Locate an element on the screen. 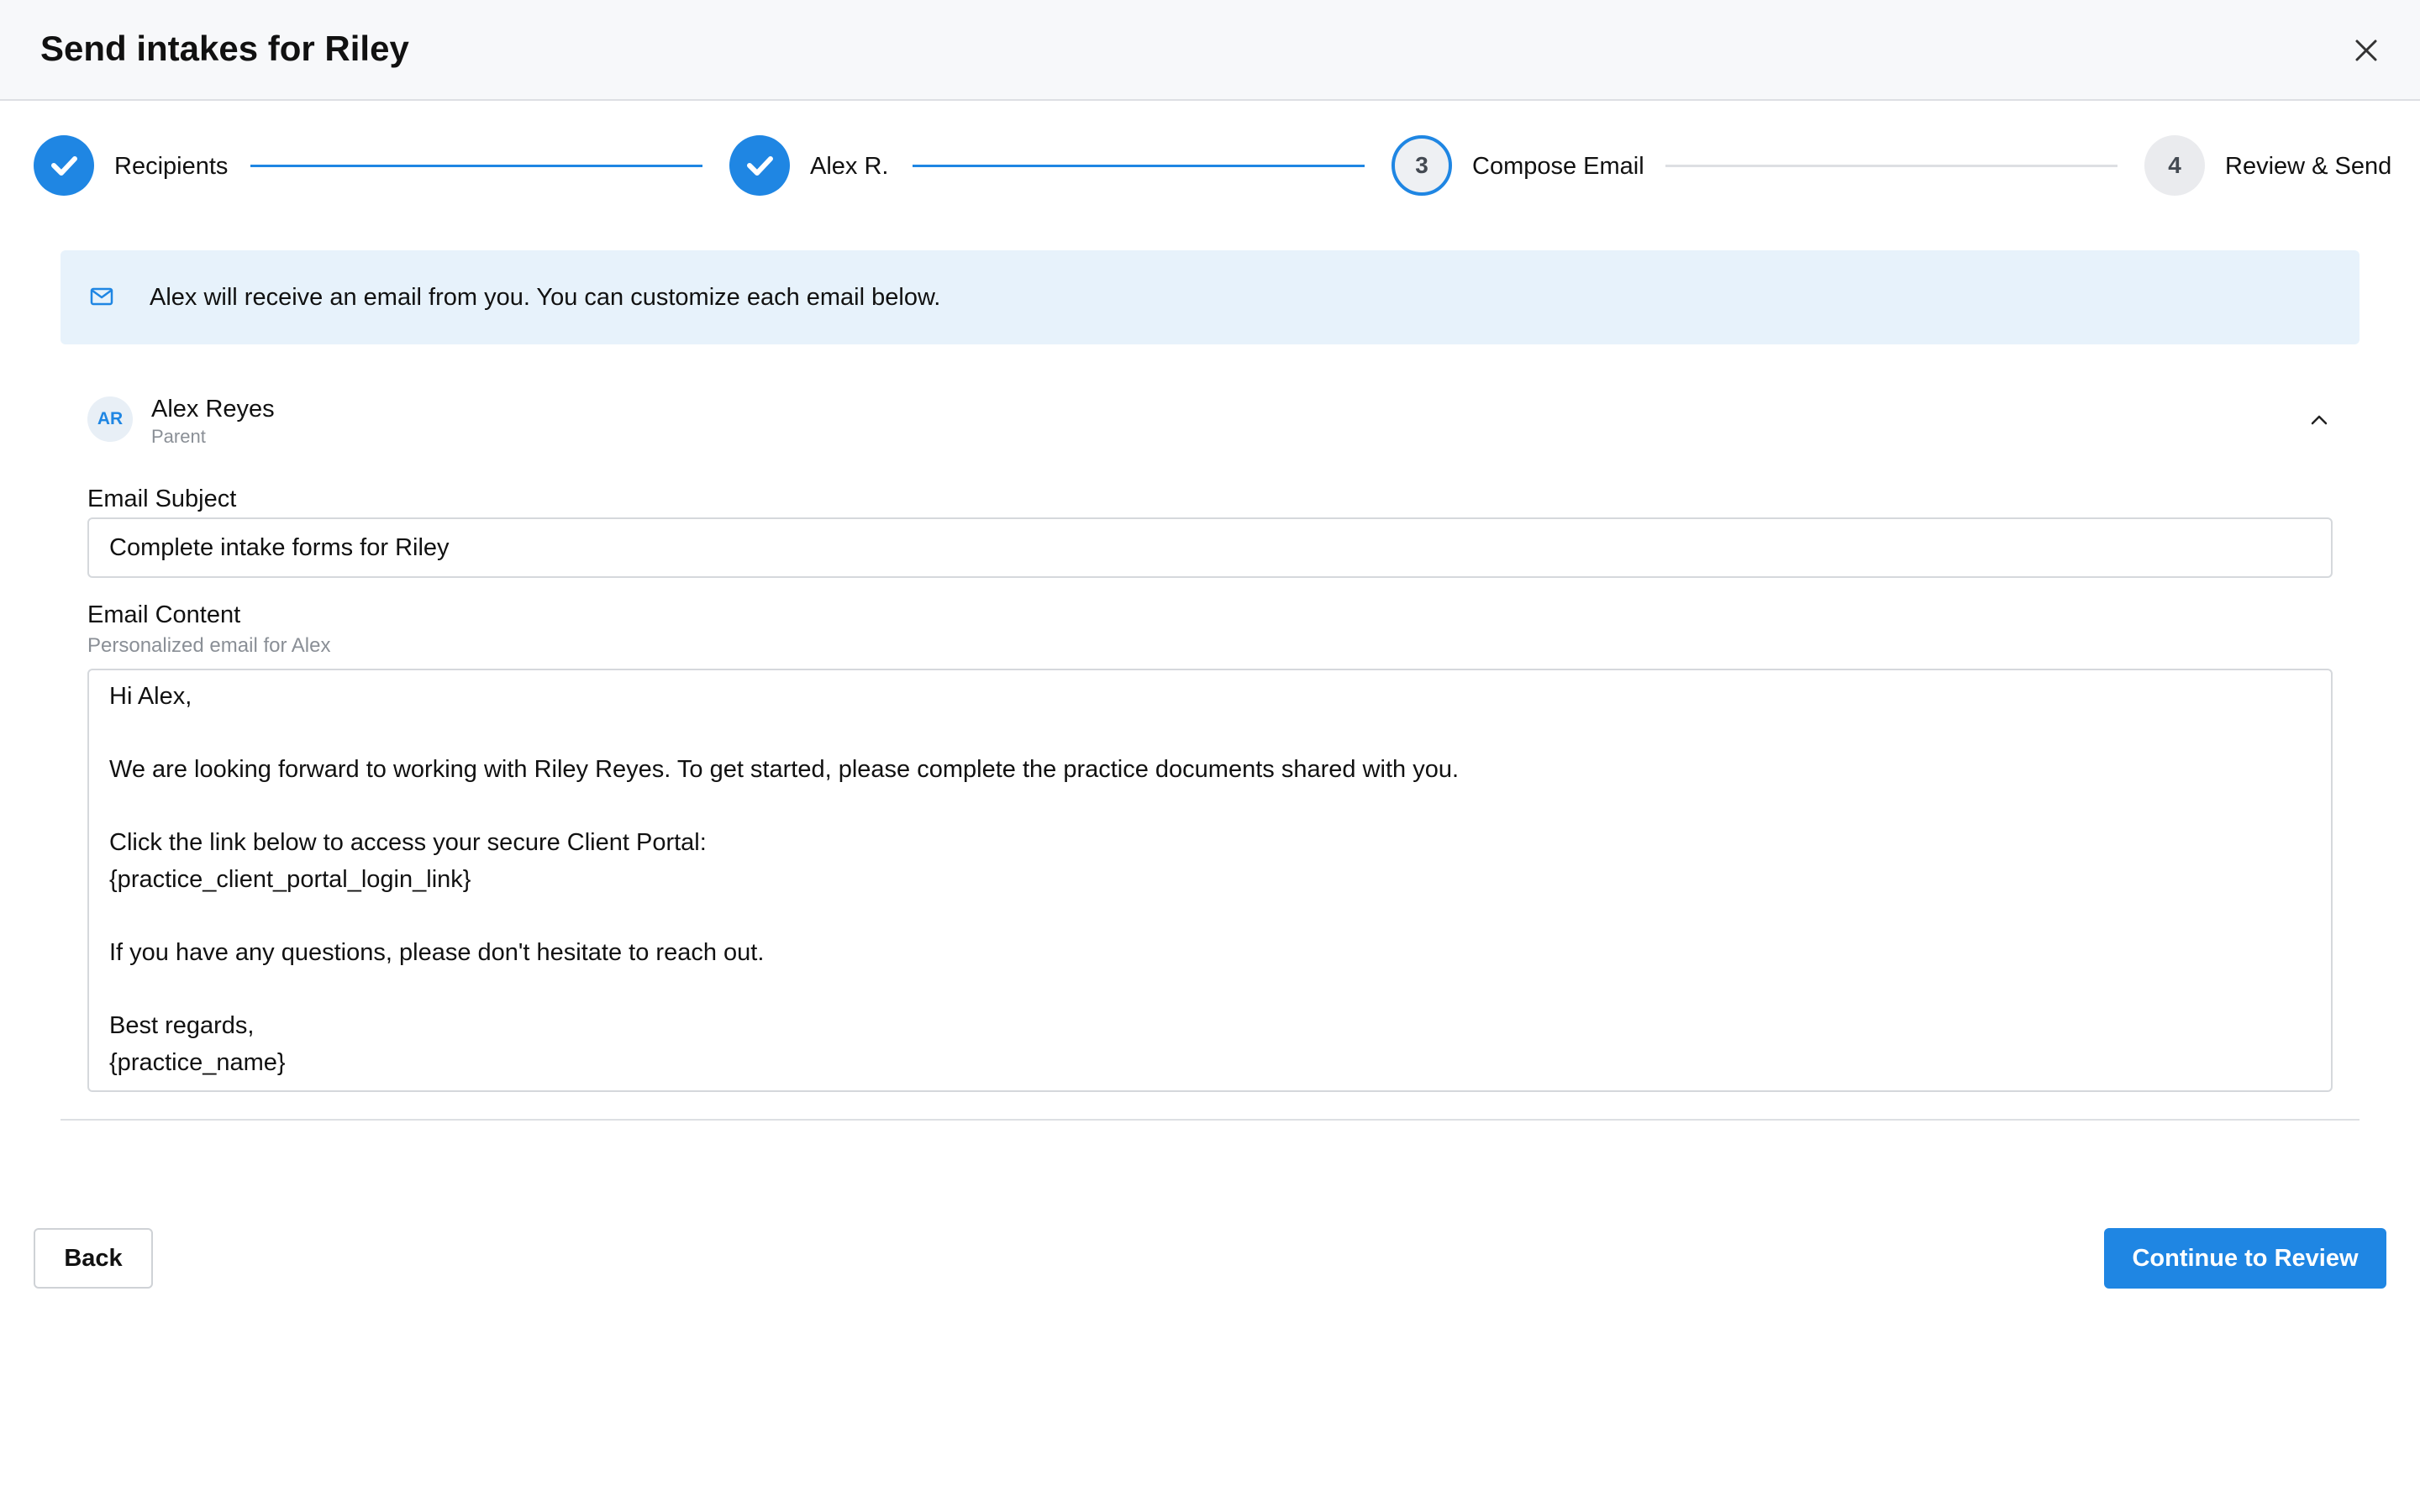 This screenshot has height=1512, width=2420. step-3-number: 3 is located at coordinates (1422, 165).